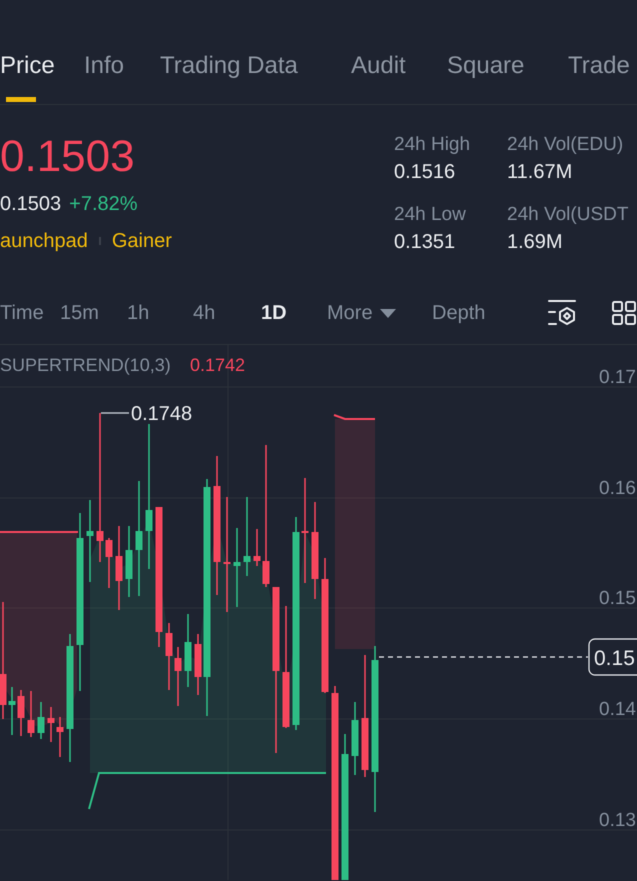 The image size is (637, 881). What do you see at coordinates (565, 145) in the screenshot?
I see `stat-label: 24h Vol(EDU)` at bounding box center [565, 145].